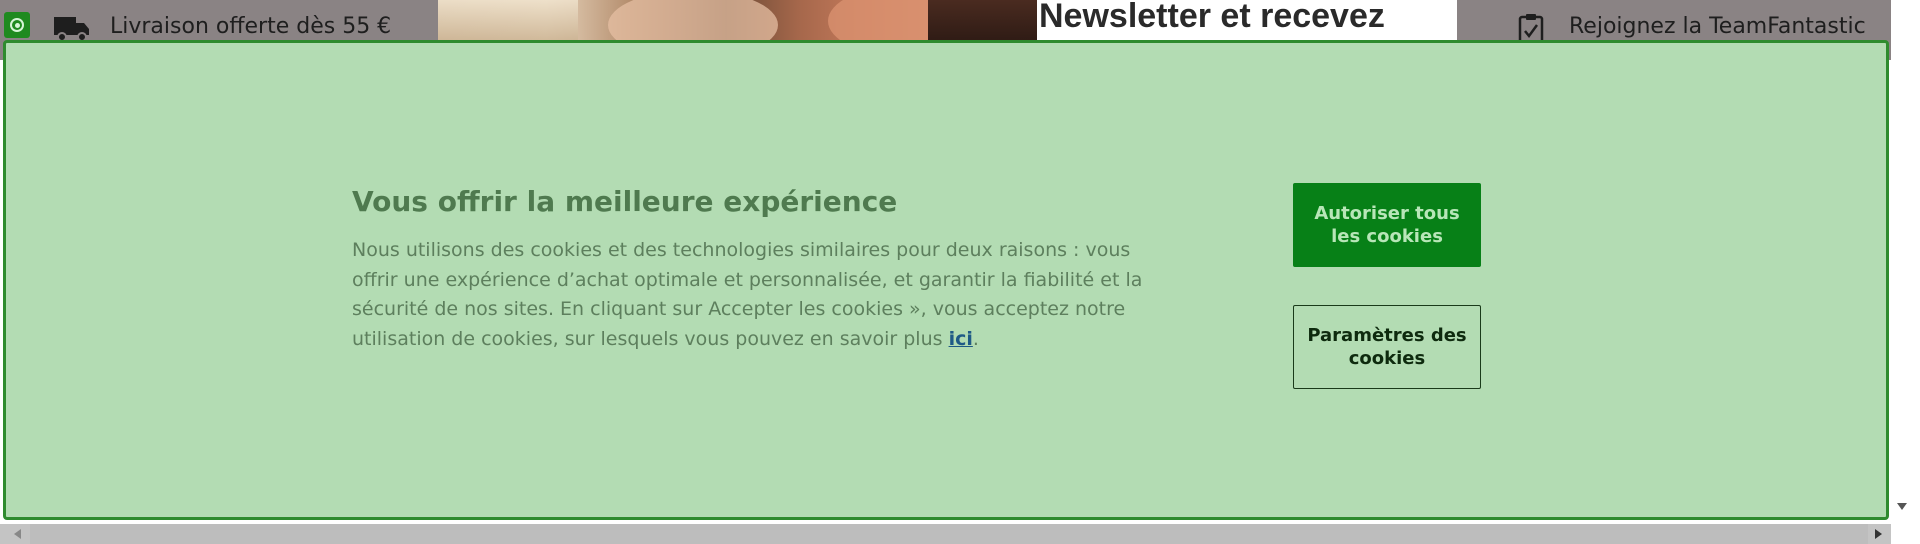 This screenshot has width=1920, height=544. What do you see at coordinates (17, 25) in the screenshot?
I see `consent-badge-icon` at bounding box center [17, 25].